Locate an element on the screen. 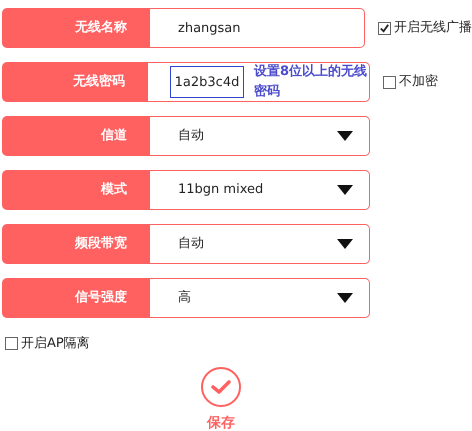  password-field: 1a2b3c4d is located at coordinates (207, 82).